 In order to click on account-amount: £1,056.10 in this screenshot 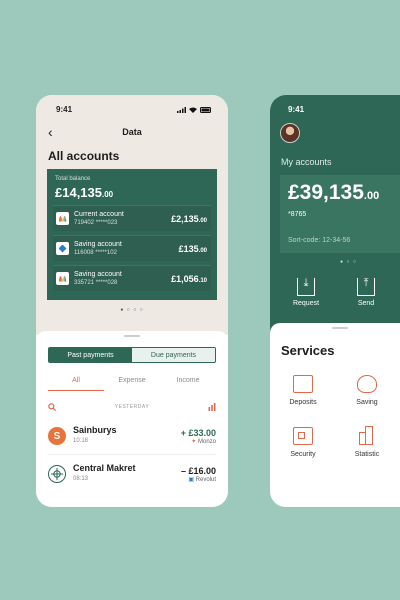, I will do `click(189, 278)`.